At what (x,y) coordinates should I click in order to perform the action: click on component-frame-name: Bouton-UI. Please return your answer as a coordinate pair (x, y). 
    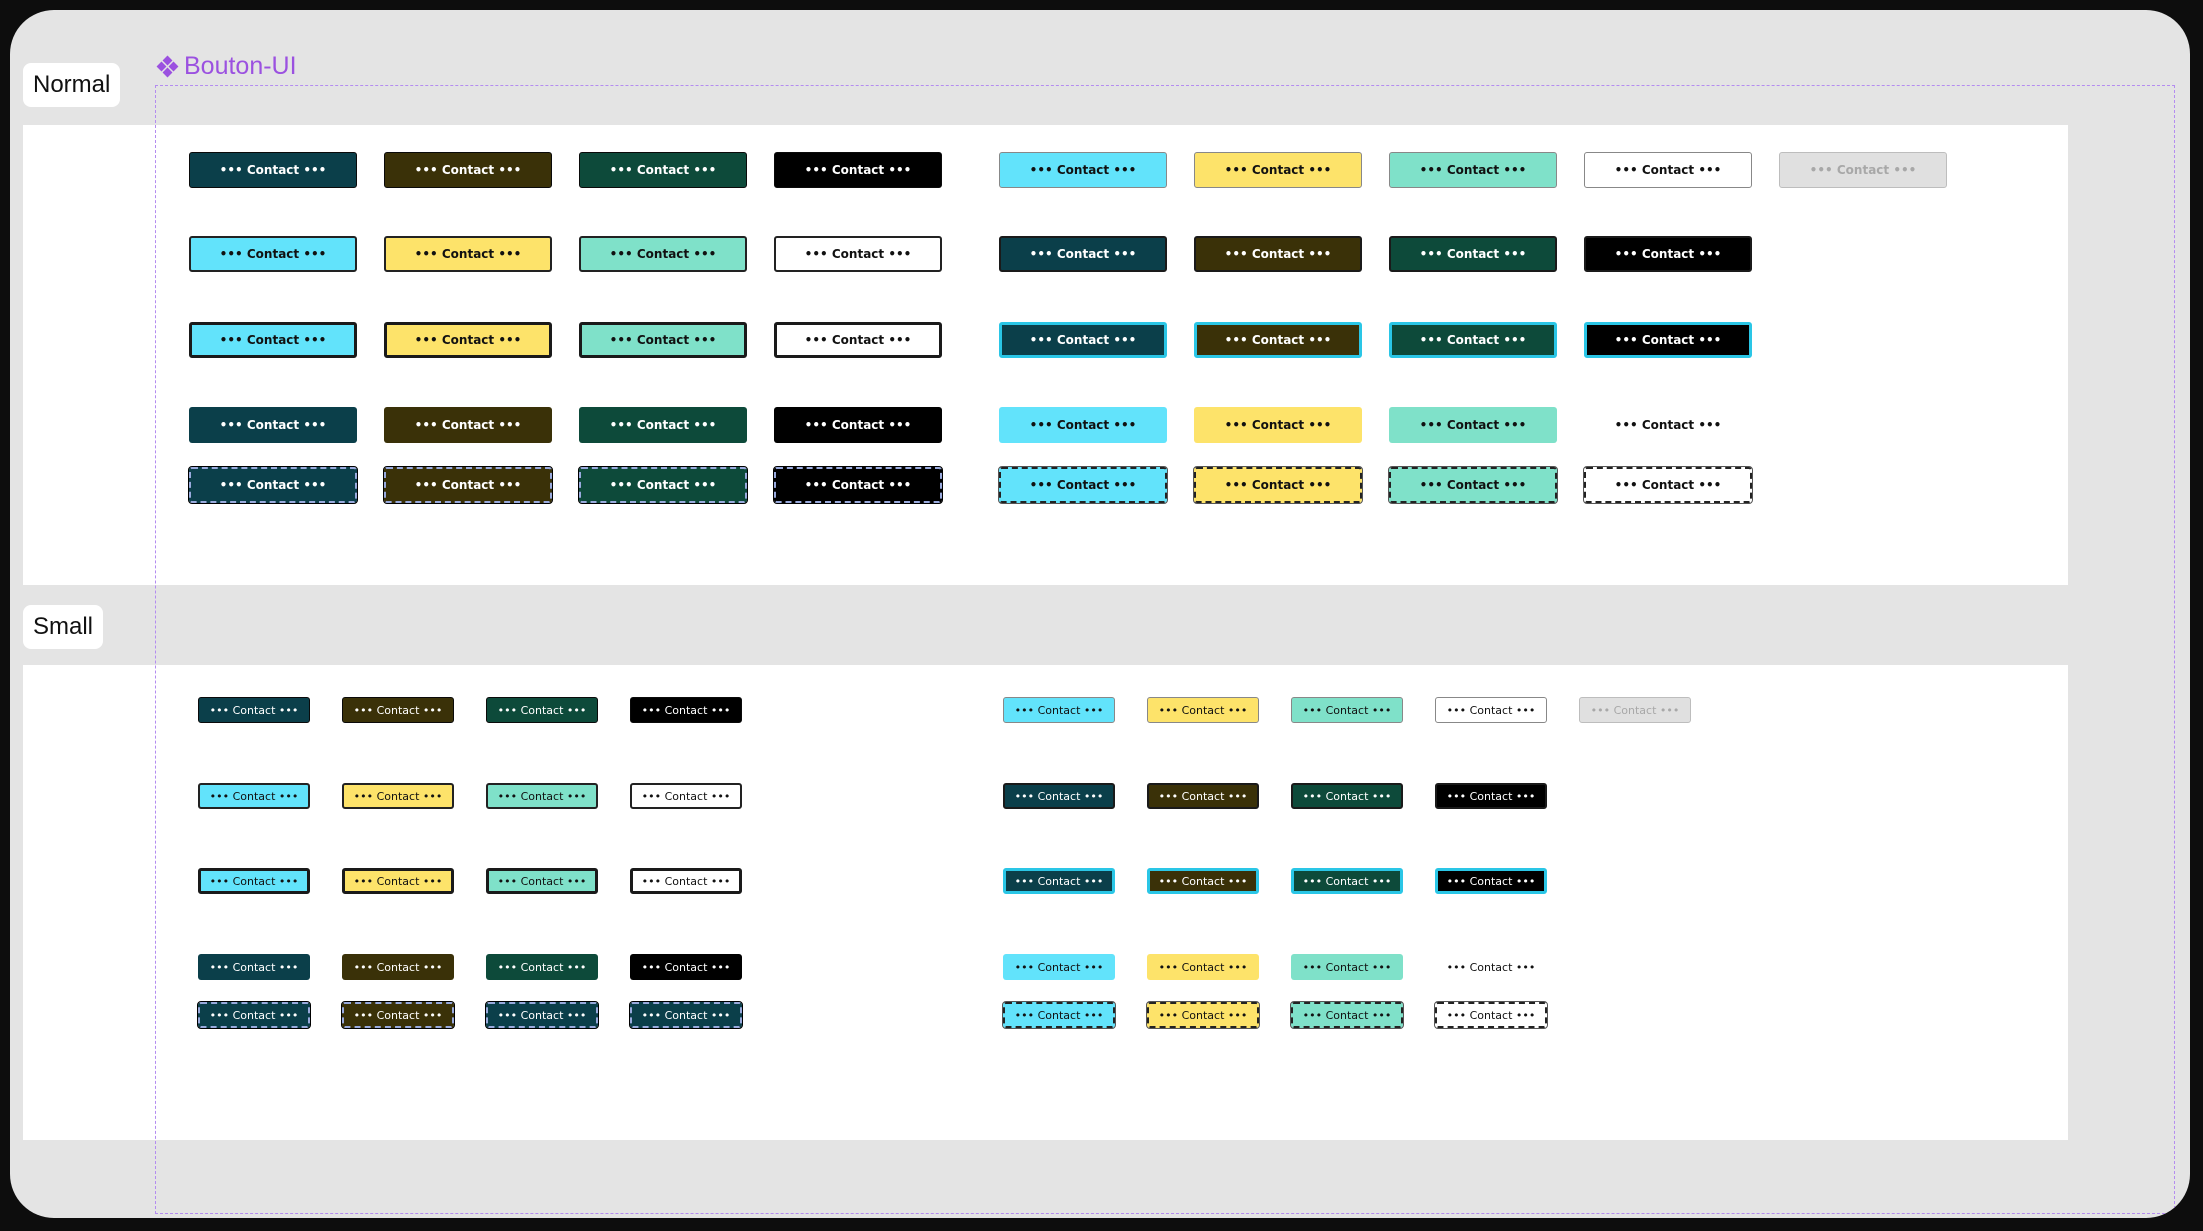
    Looking at the image, I should click on (240, 66).